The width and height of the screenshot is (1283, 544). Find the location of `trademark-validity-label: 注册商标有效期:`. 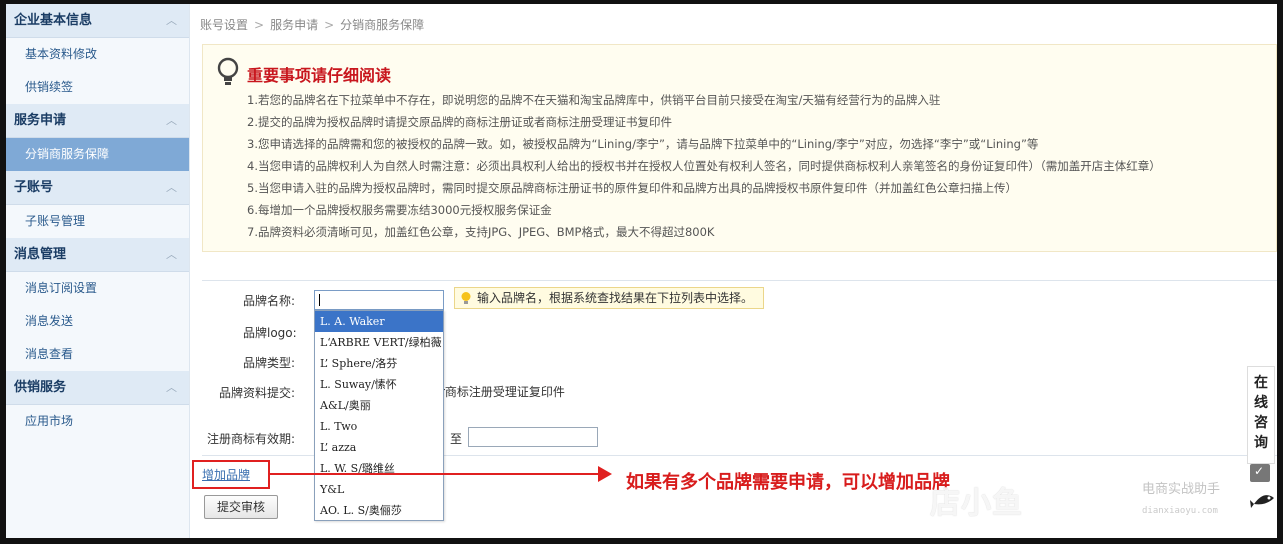

trademark-validity-label: 注册商标有效期: is located at coordinates (251, 439).